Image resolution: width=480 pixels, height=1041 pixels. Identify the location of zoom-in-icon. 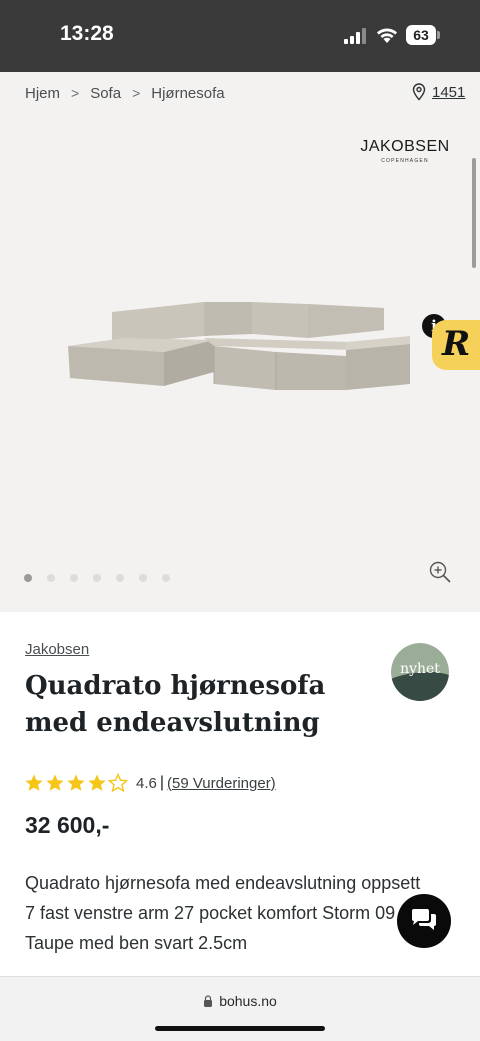
(440, 572).